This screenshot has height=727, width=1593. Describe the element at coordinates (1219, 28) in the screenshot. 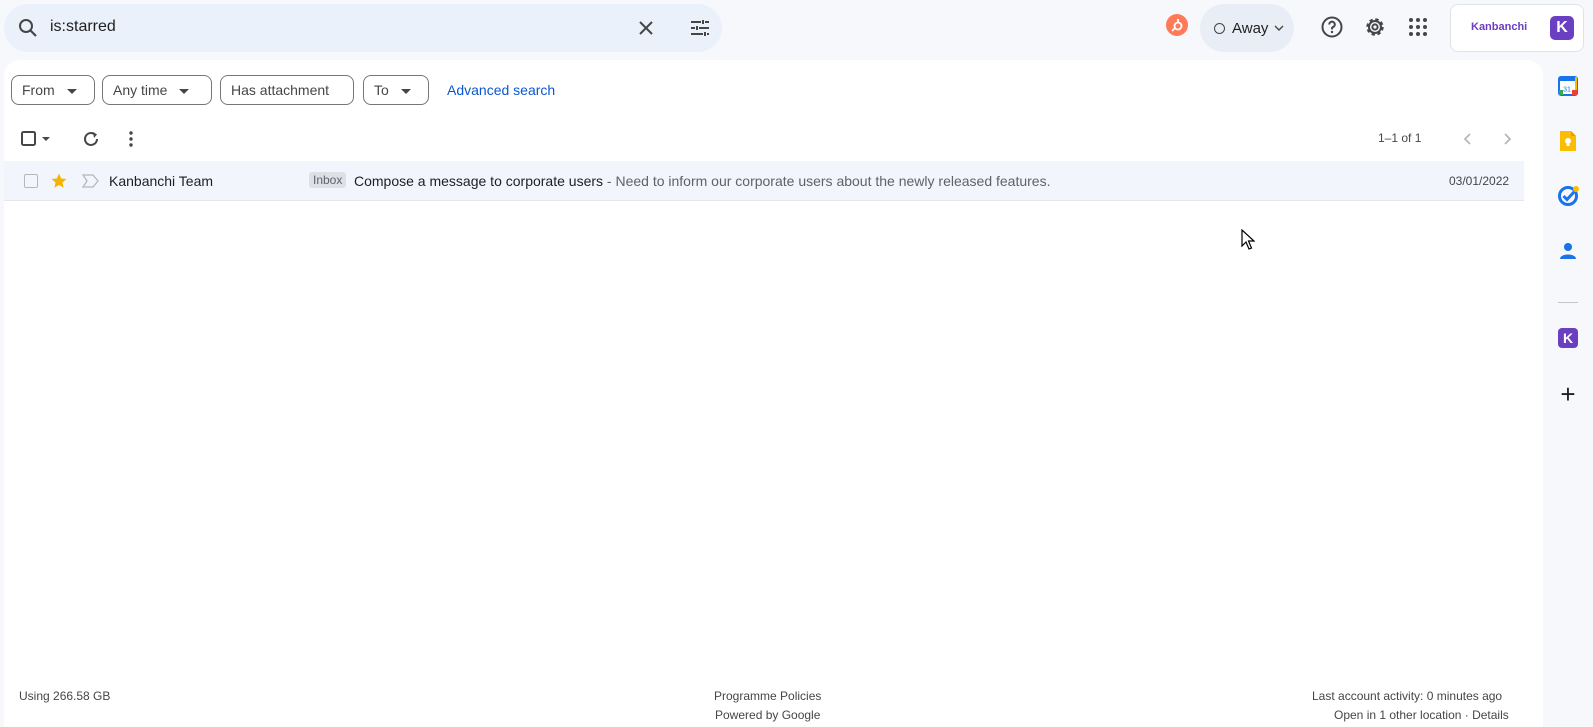

I see `status-indicator` at that location.